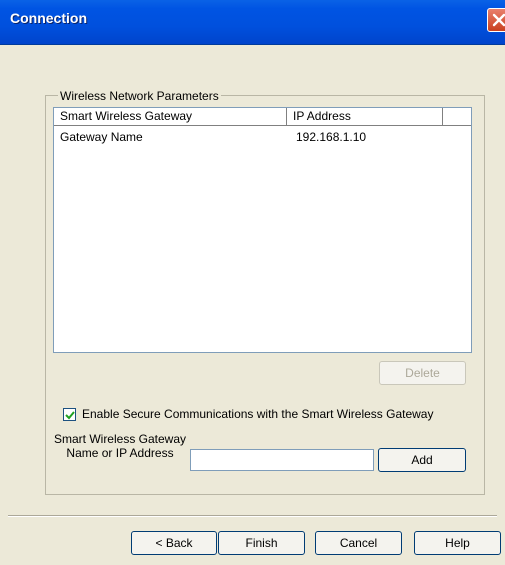  I want to click on separator, so click(252, 516).